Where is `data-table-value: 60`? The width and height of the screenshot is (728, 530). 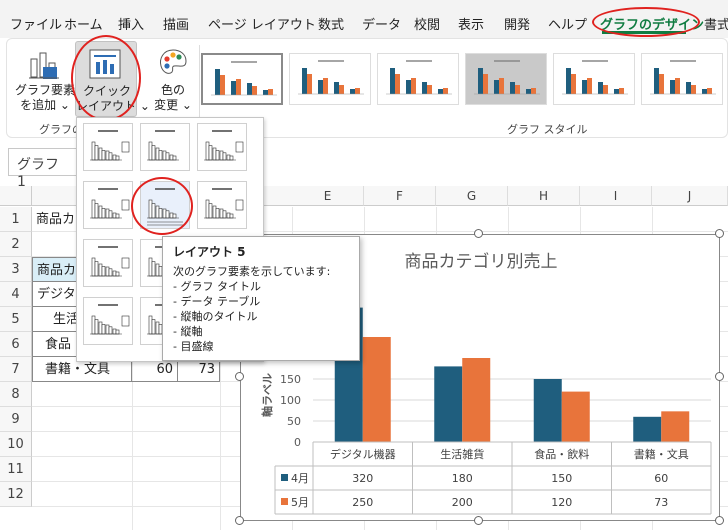 data-table-value: 60 is located at coordinates (661, 478).